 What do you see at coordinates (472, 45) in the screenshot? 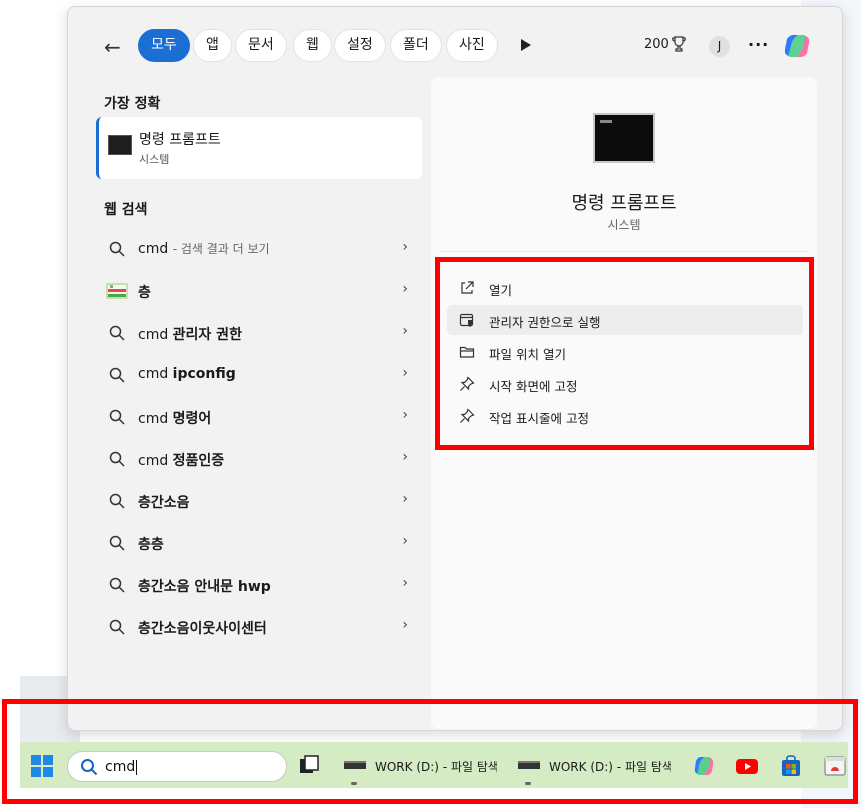
I see `filter-tab-photos: 사진` at bounding box center [472, 45].